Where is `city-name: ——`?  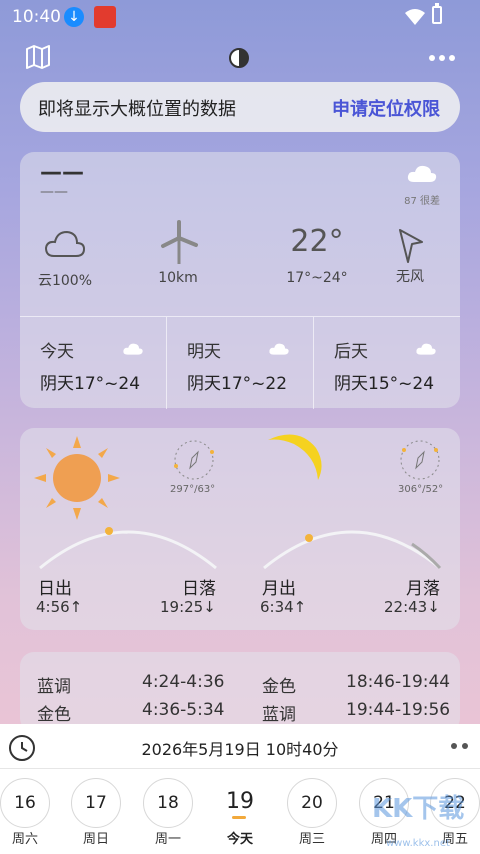
city-name: —— is located at coordinates (62, 172).